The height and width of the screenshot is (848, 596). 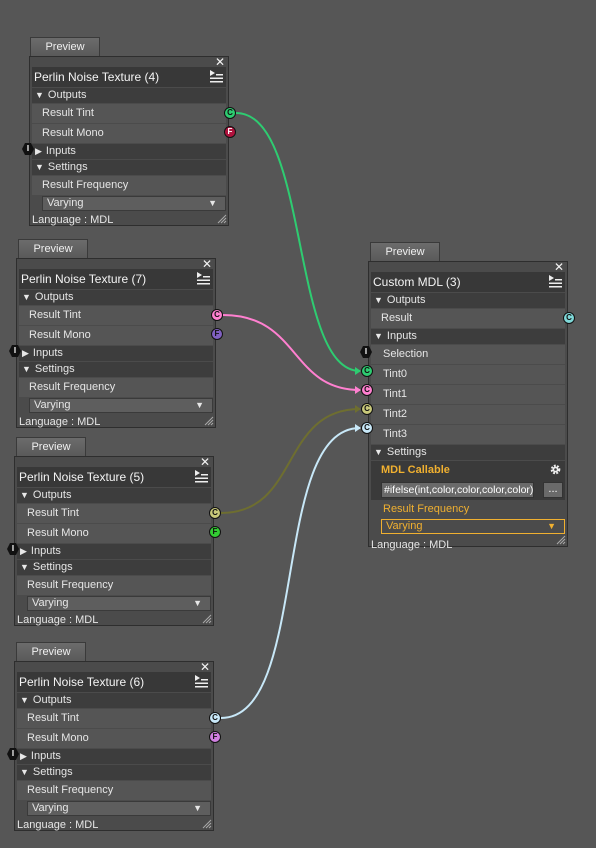 I want to click on node-title: Perlin Noise Texture (7), so click(x=116, y=279).